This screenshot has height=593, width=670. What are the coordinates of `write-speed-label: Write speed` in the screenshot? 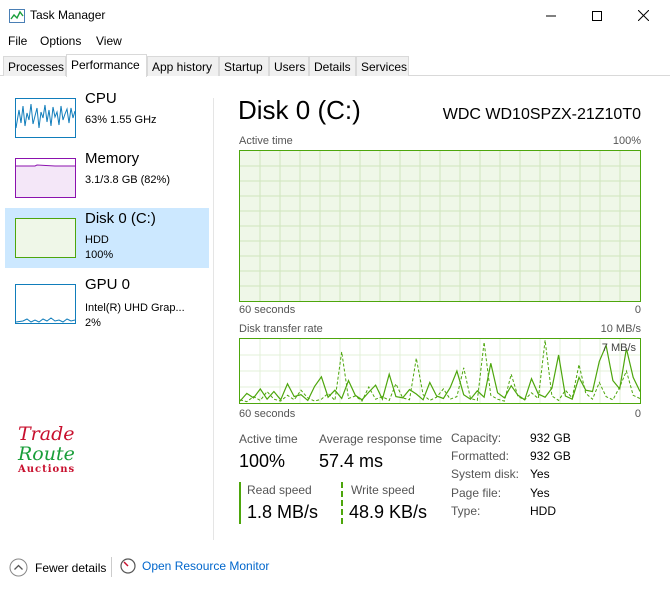 It's located at (383, 490).